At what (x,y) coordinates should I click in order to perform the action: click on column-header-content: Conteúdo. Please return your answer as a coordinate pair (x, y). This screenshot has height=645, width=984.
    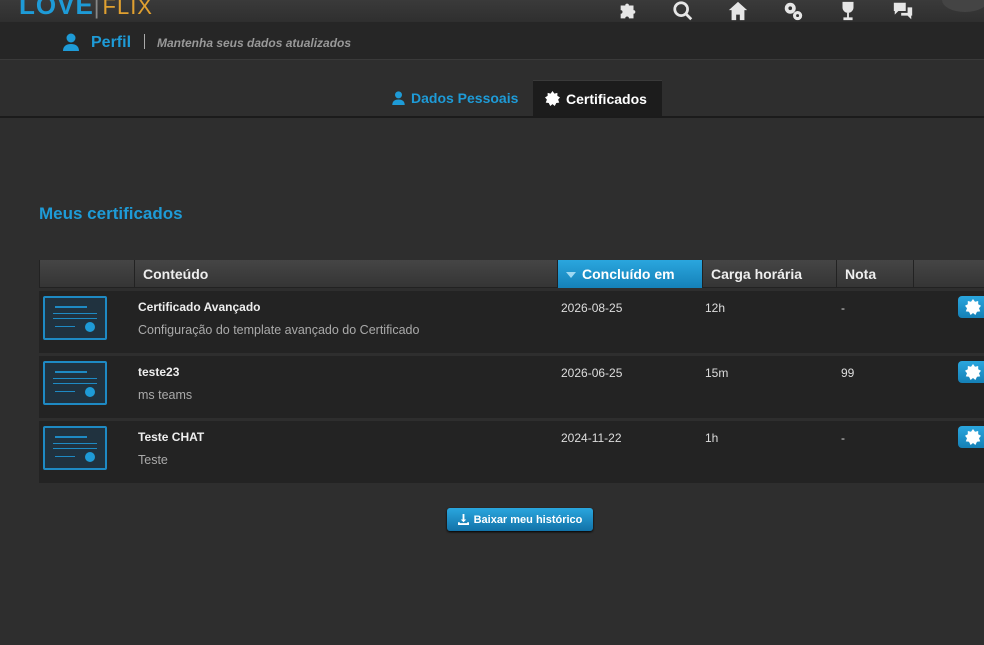
    Looking at the image, I should click on (345, 274).